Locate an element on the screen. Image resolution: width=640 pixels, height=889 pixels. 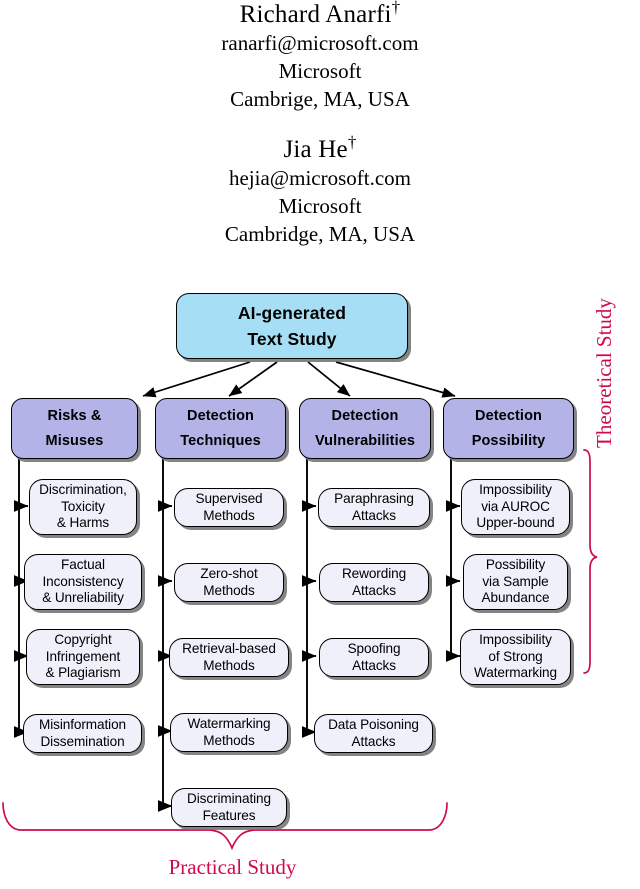
category-header-label: Detection Possibility is located at coordinates (508, 428).